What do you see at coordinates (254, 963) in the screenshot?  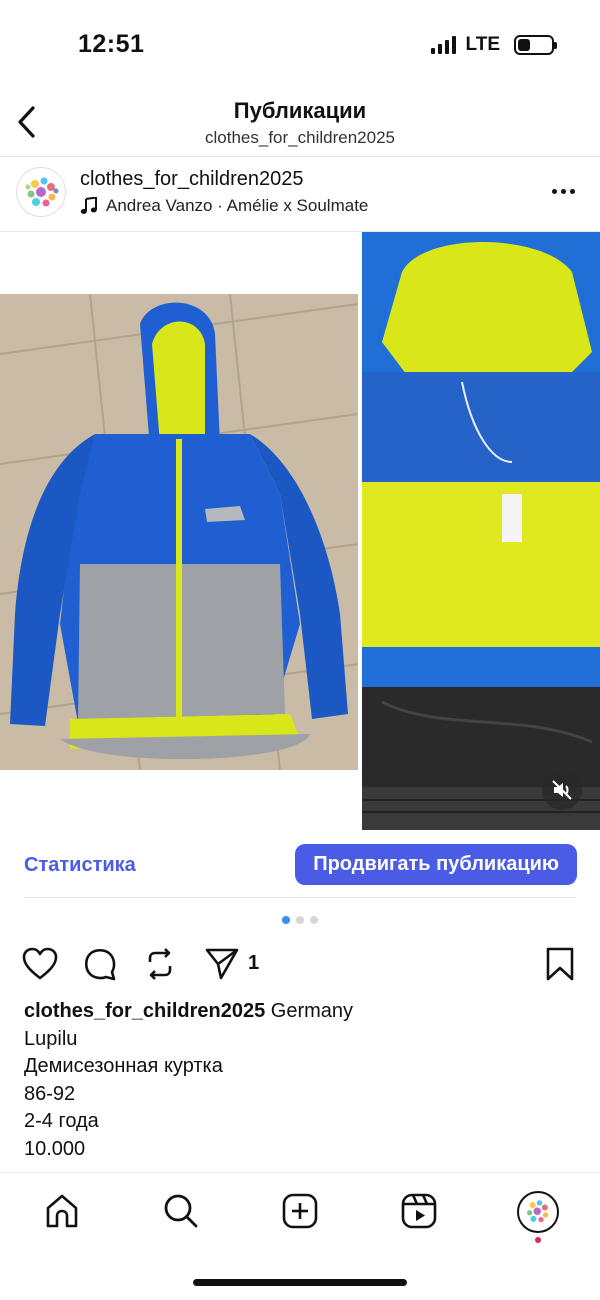 I see `share-count: 1` at bounding box center [254, 963].